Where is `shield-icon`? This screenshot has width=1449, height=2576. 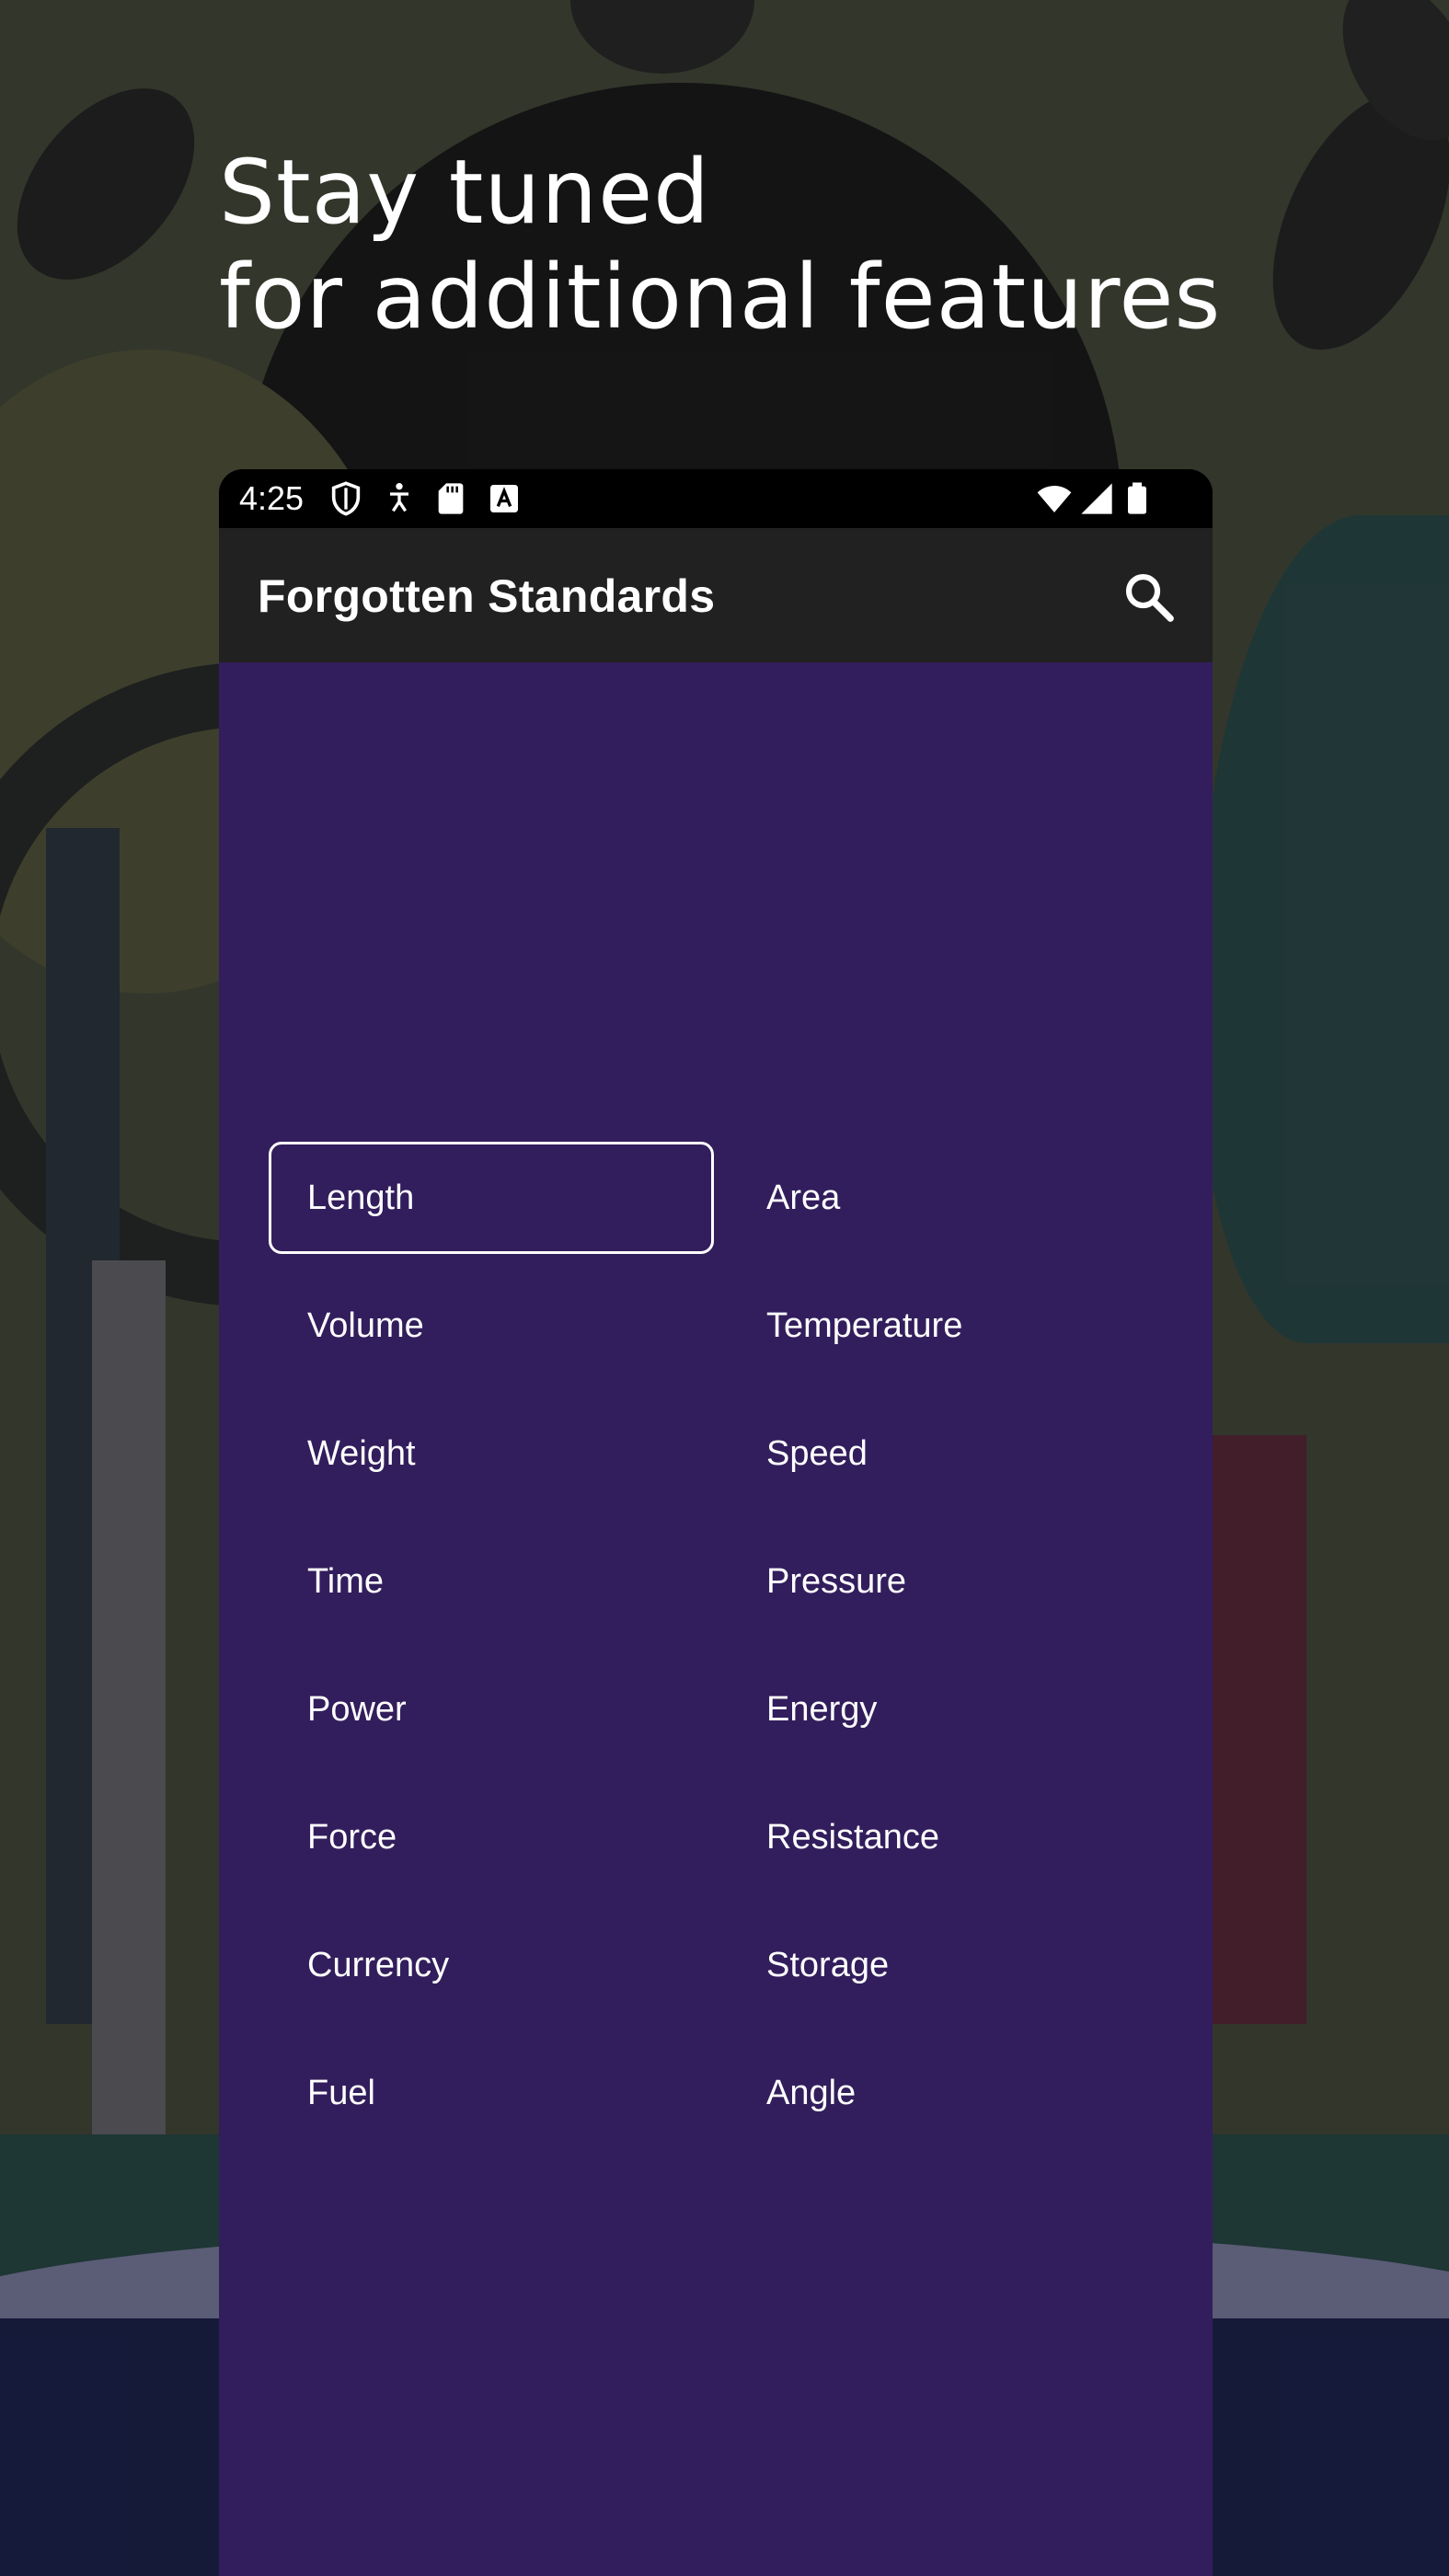 shield-icon is located at coordinates (346, 498).